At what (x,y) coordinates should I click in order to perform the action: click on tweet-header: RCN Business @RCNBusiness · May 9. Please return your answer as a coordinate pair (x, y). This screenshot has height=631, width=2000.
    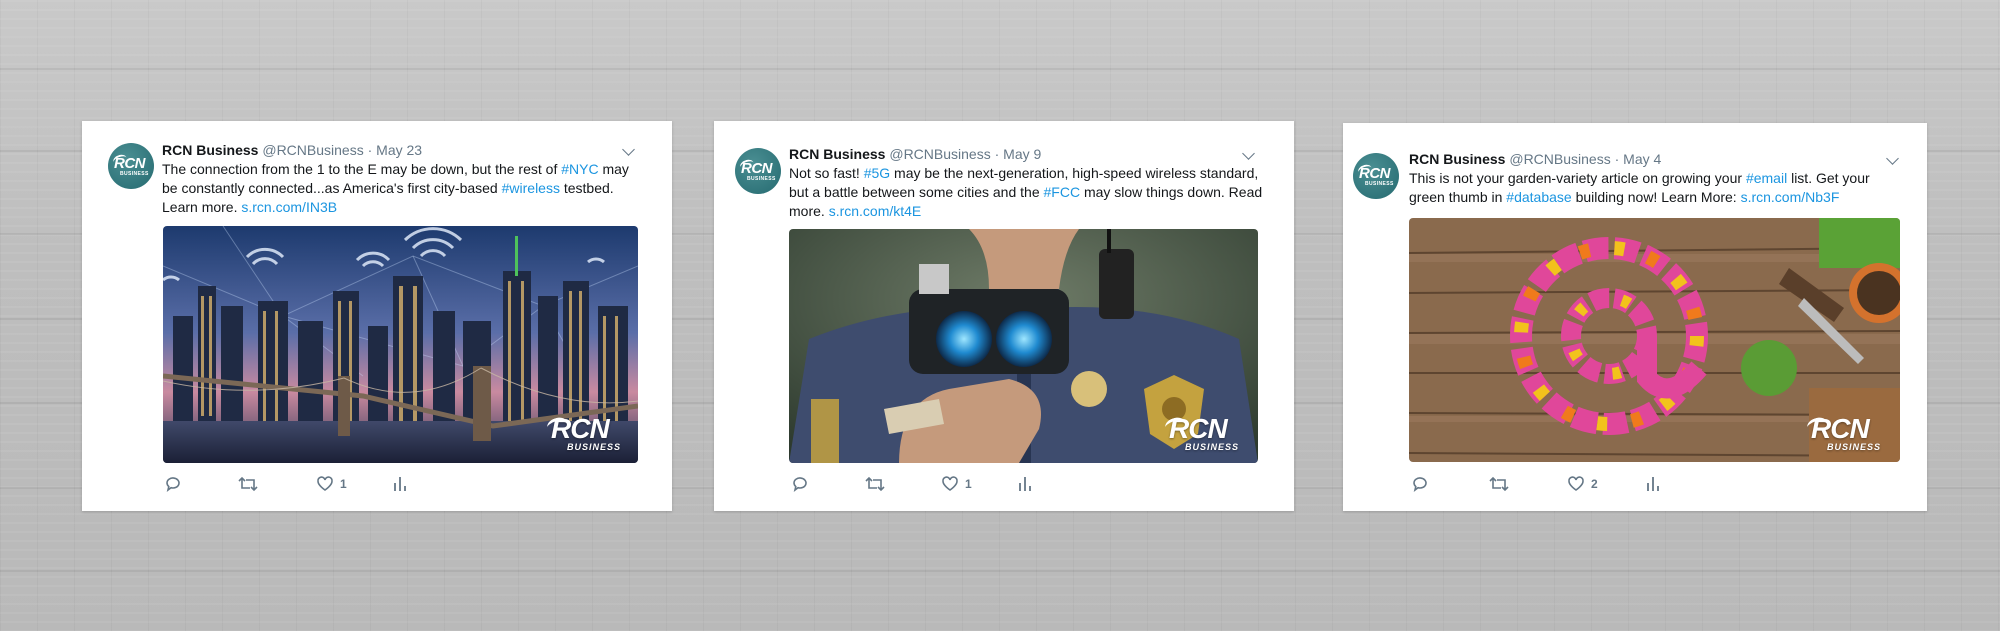
    Looking at the image, I should click on (915, 154).